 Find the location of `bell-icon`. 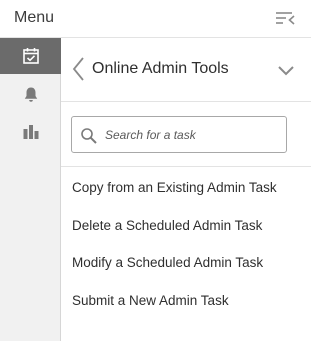

bell-icon is located at coordinates (30, 94).